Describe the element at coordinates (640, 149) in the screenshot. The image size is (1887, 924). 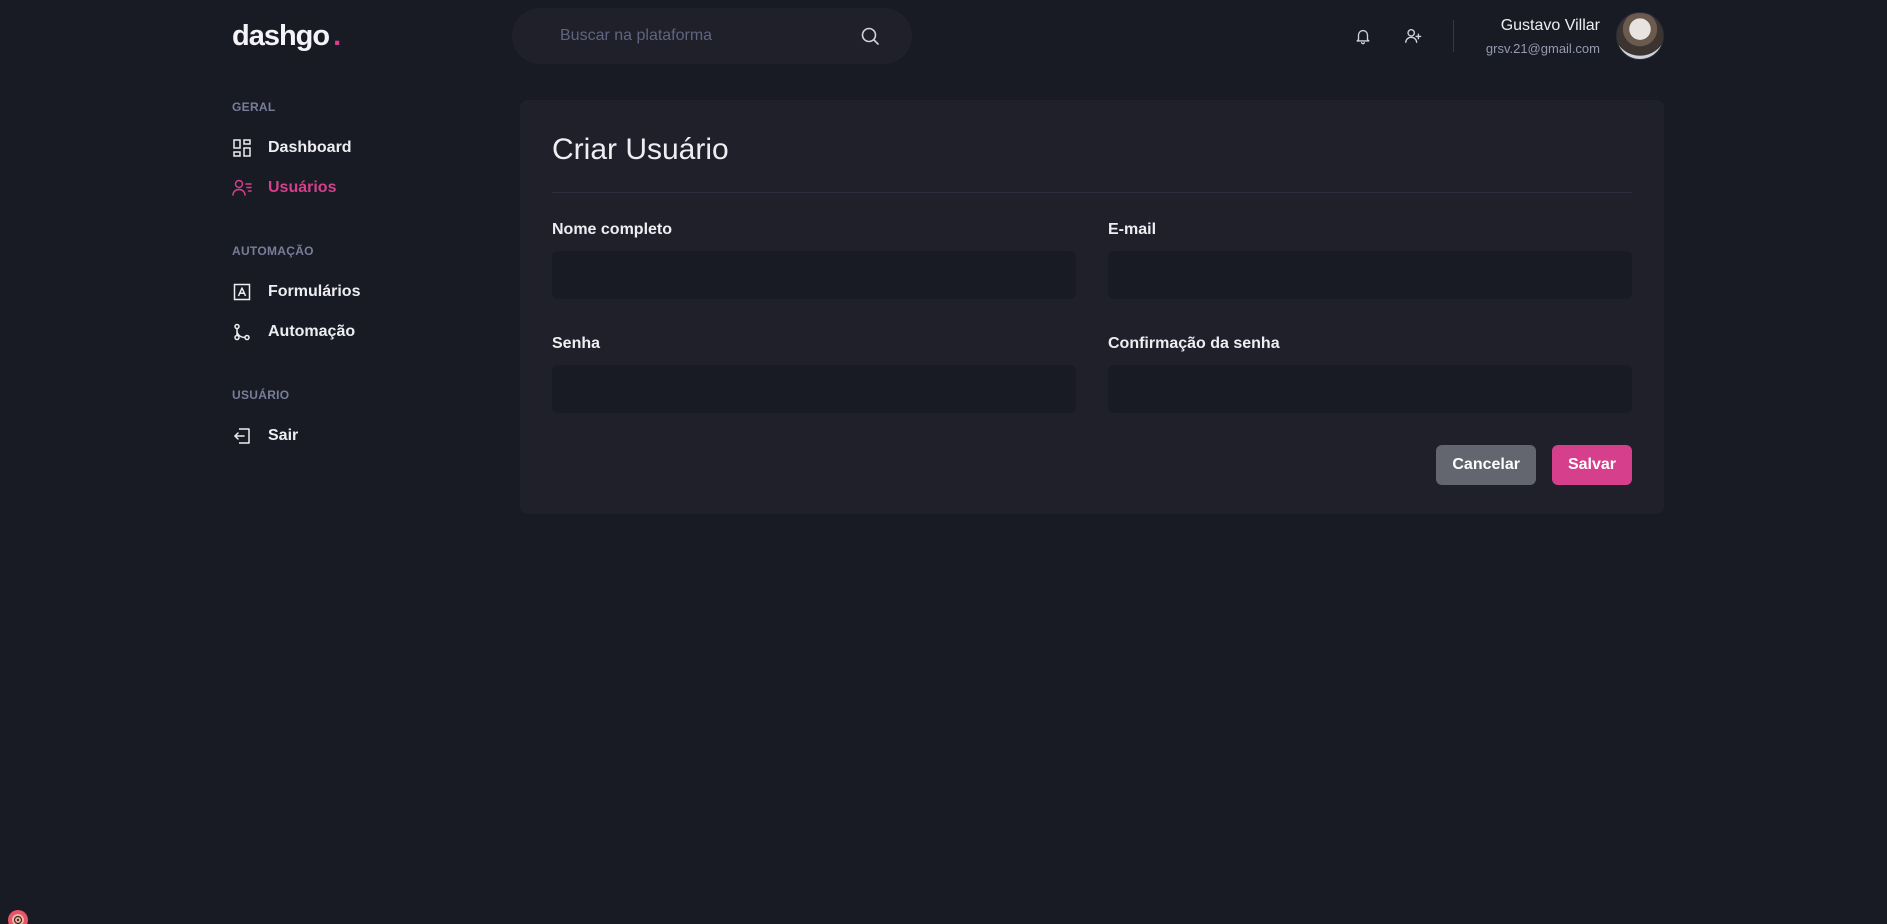
I see `page-title: Criar Usuário` at that location.